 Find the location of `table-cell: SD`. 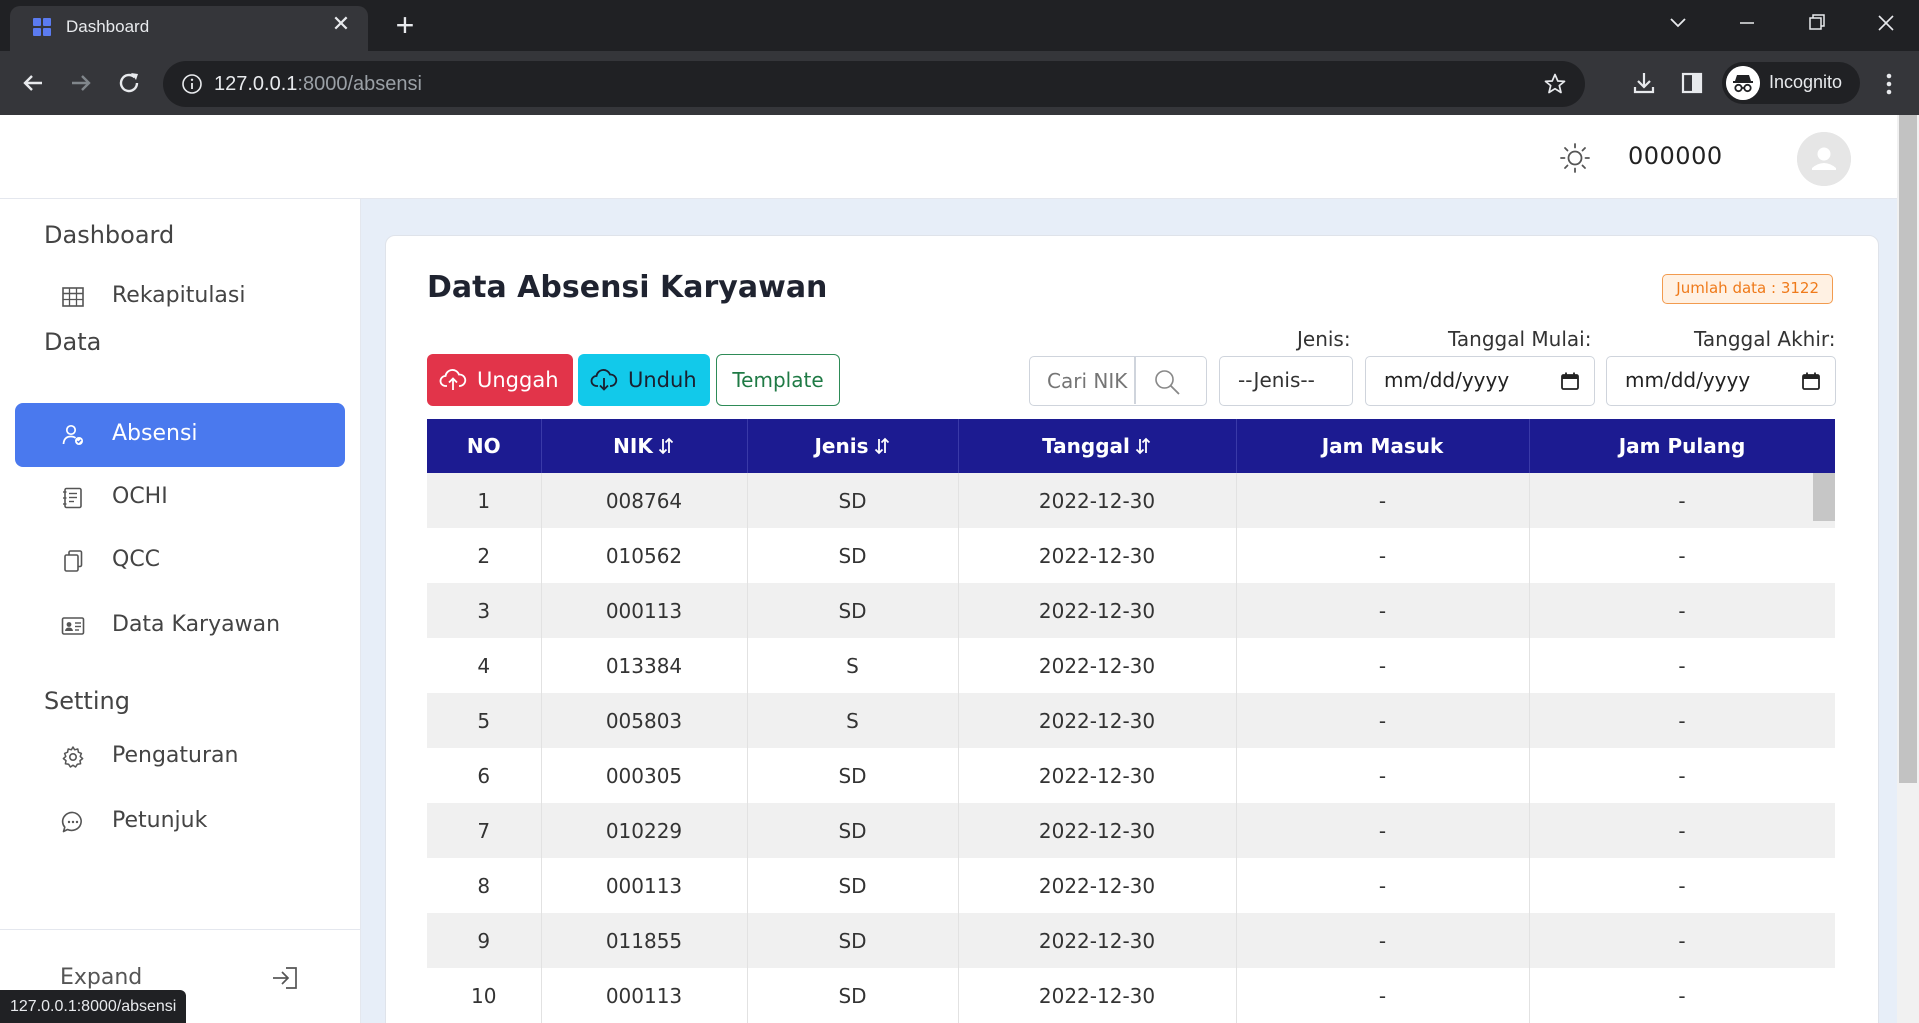

table-cell: SD is located at coordinates (853, 995).